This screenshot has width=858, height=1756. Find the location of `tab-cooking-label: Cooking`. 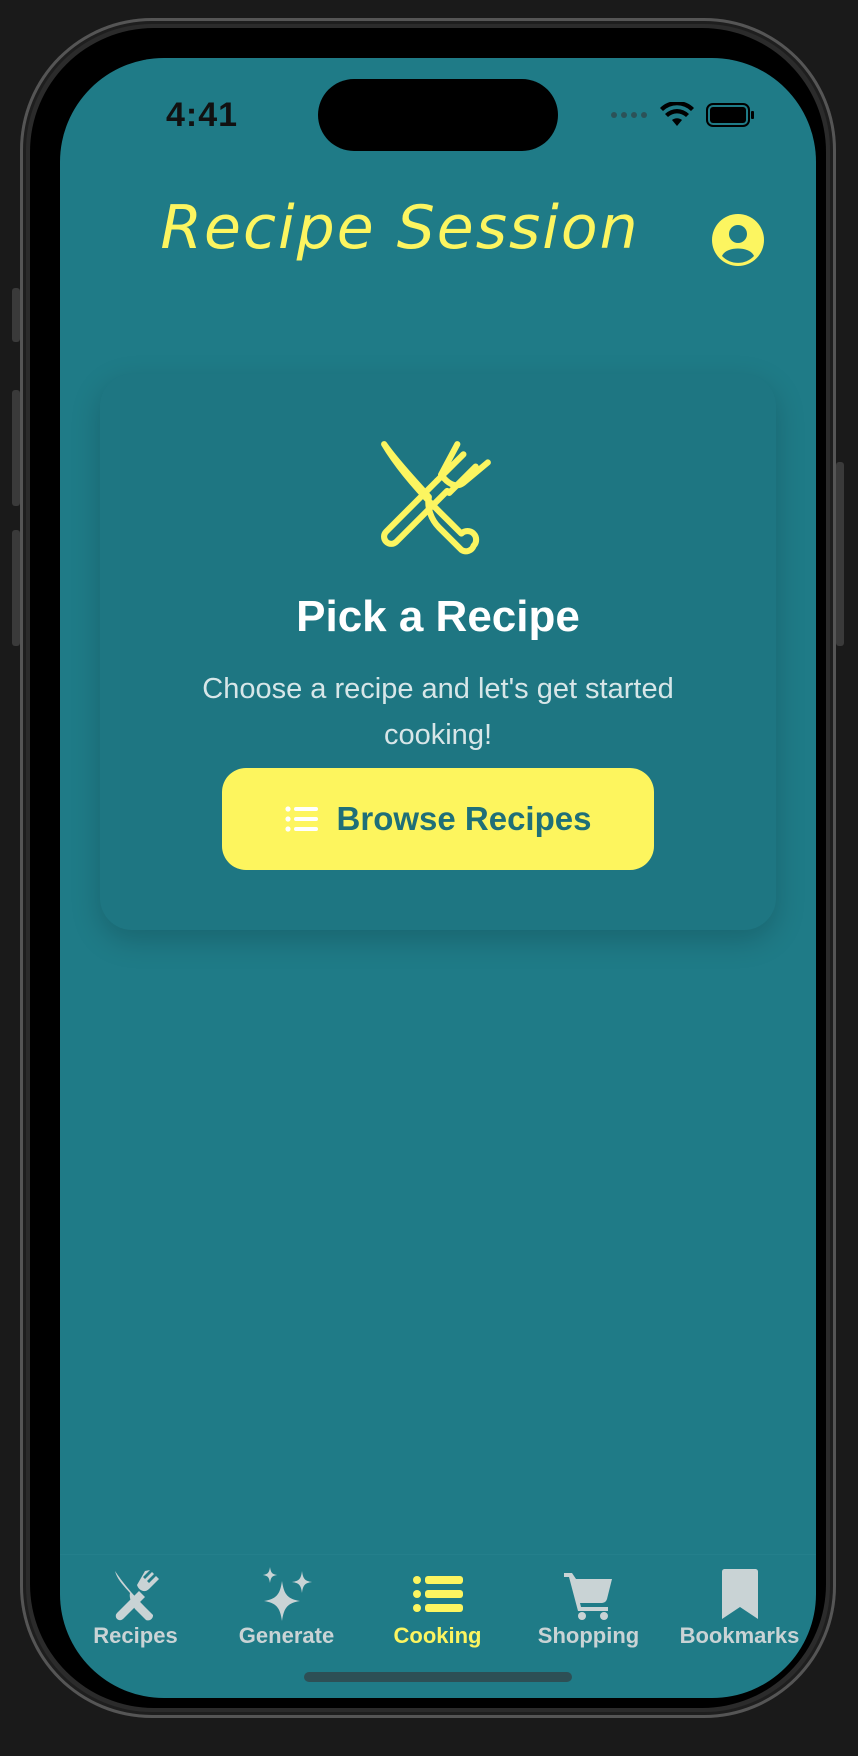

tab-cooking-label: Cooking is located at coordinates (437, 1635).